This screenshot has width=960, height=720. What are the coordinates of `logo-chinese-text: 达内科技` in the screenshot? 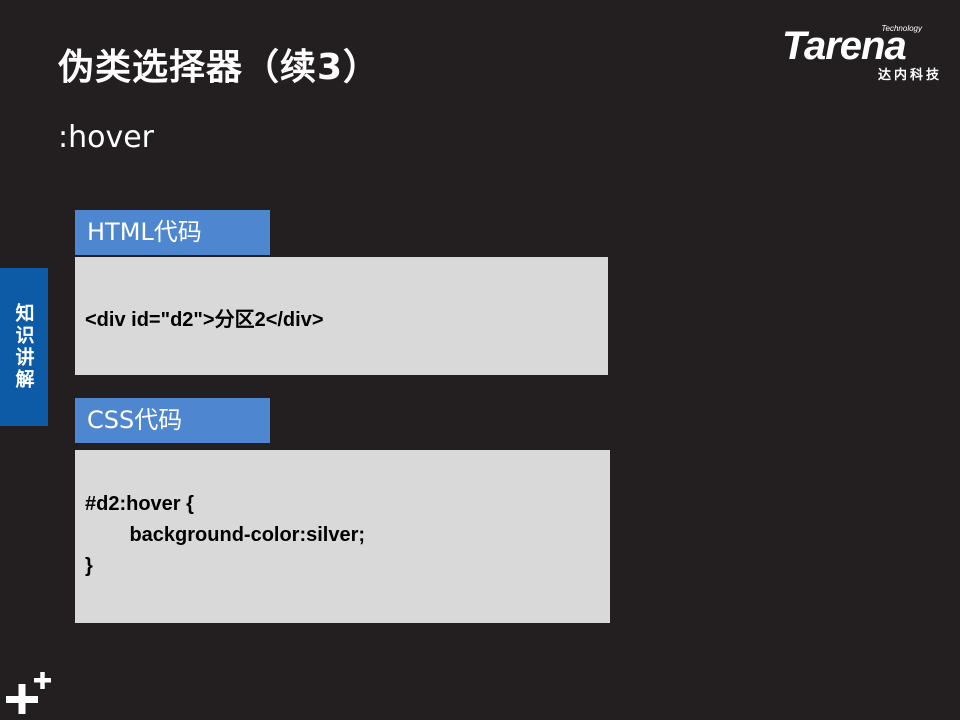 It's located at (909, 75).